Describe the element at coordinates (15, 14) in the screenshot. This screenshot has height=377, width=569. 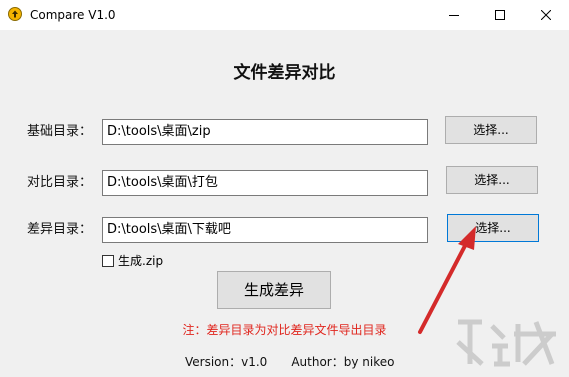
I see `up-arrow-circle-icon` at that location.